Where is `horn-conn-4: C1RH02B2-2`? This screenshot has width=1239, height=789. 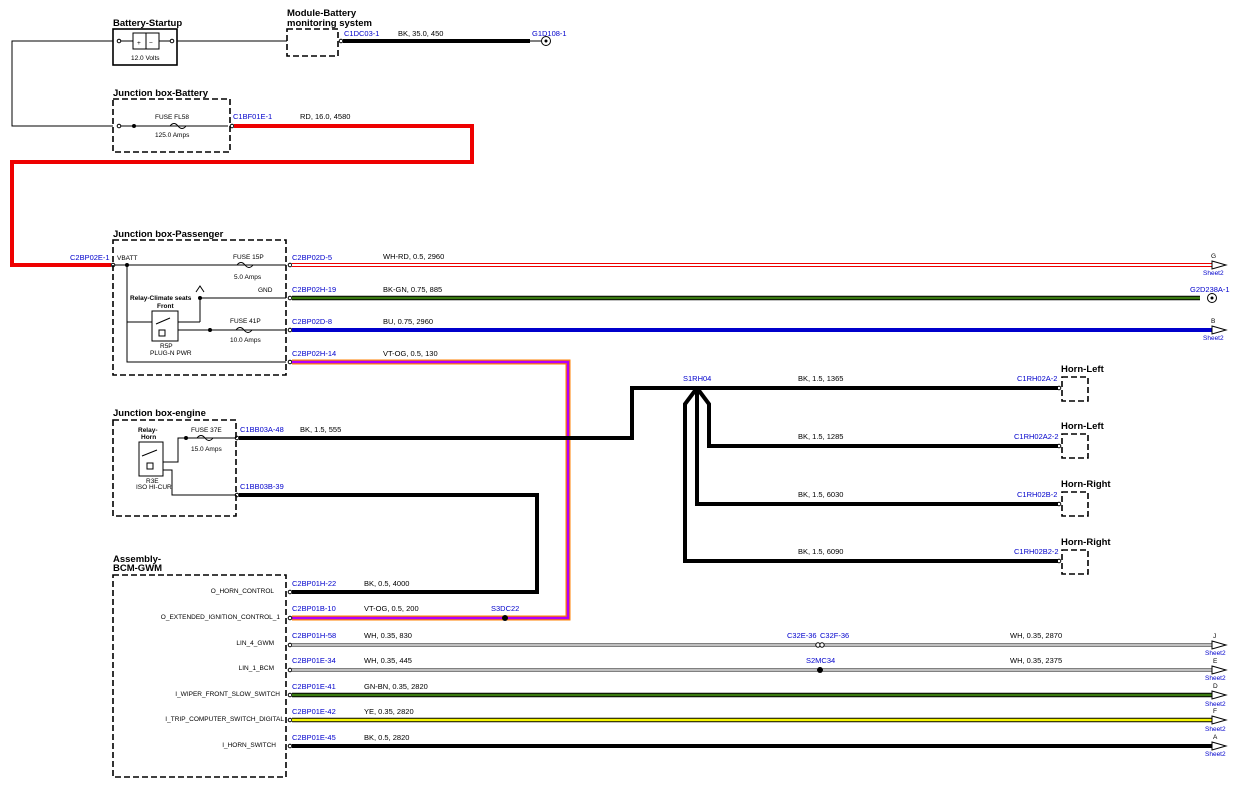 horn-conn-4: C1RH02B2-2 is located at coordinates (1036, 551).